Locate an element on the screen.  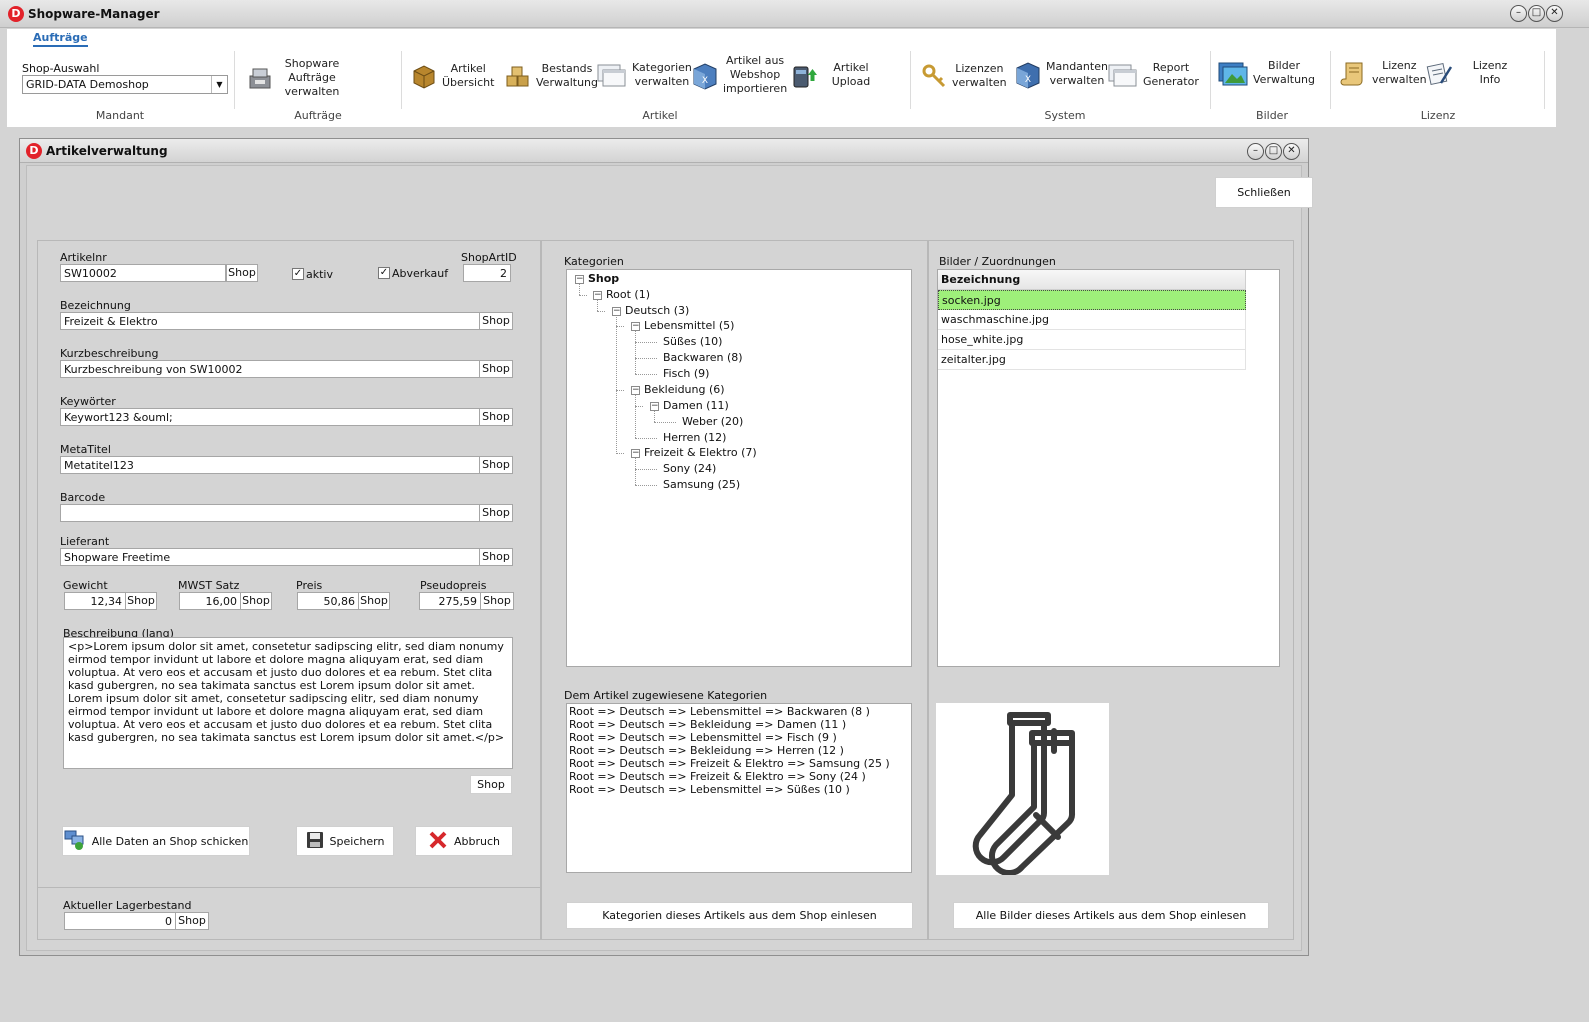
keywoerter-label: Keywörter is located at coordinates (88, 401).